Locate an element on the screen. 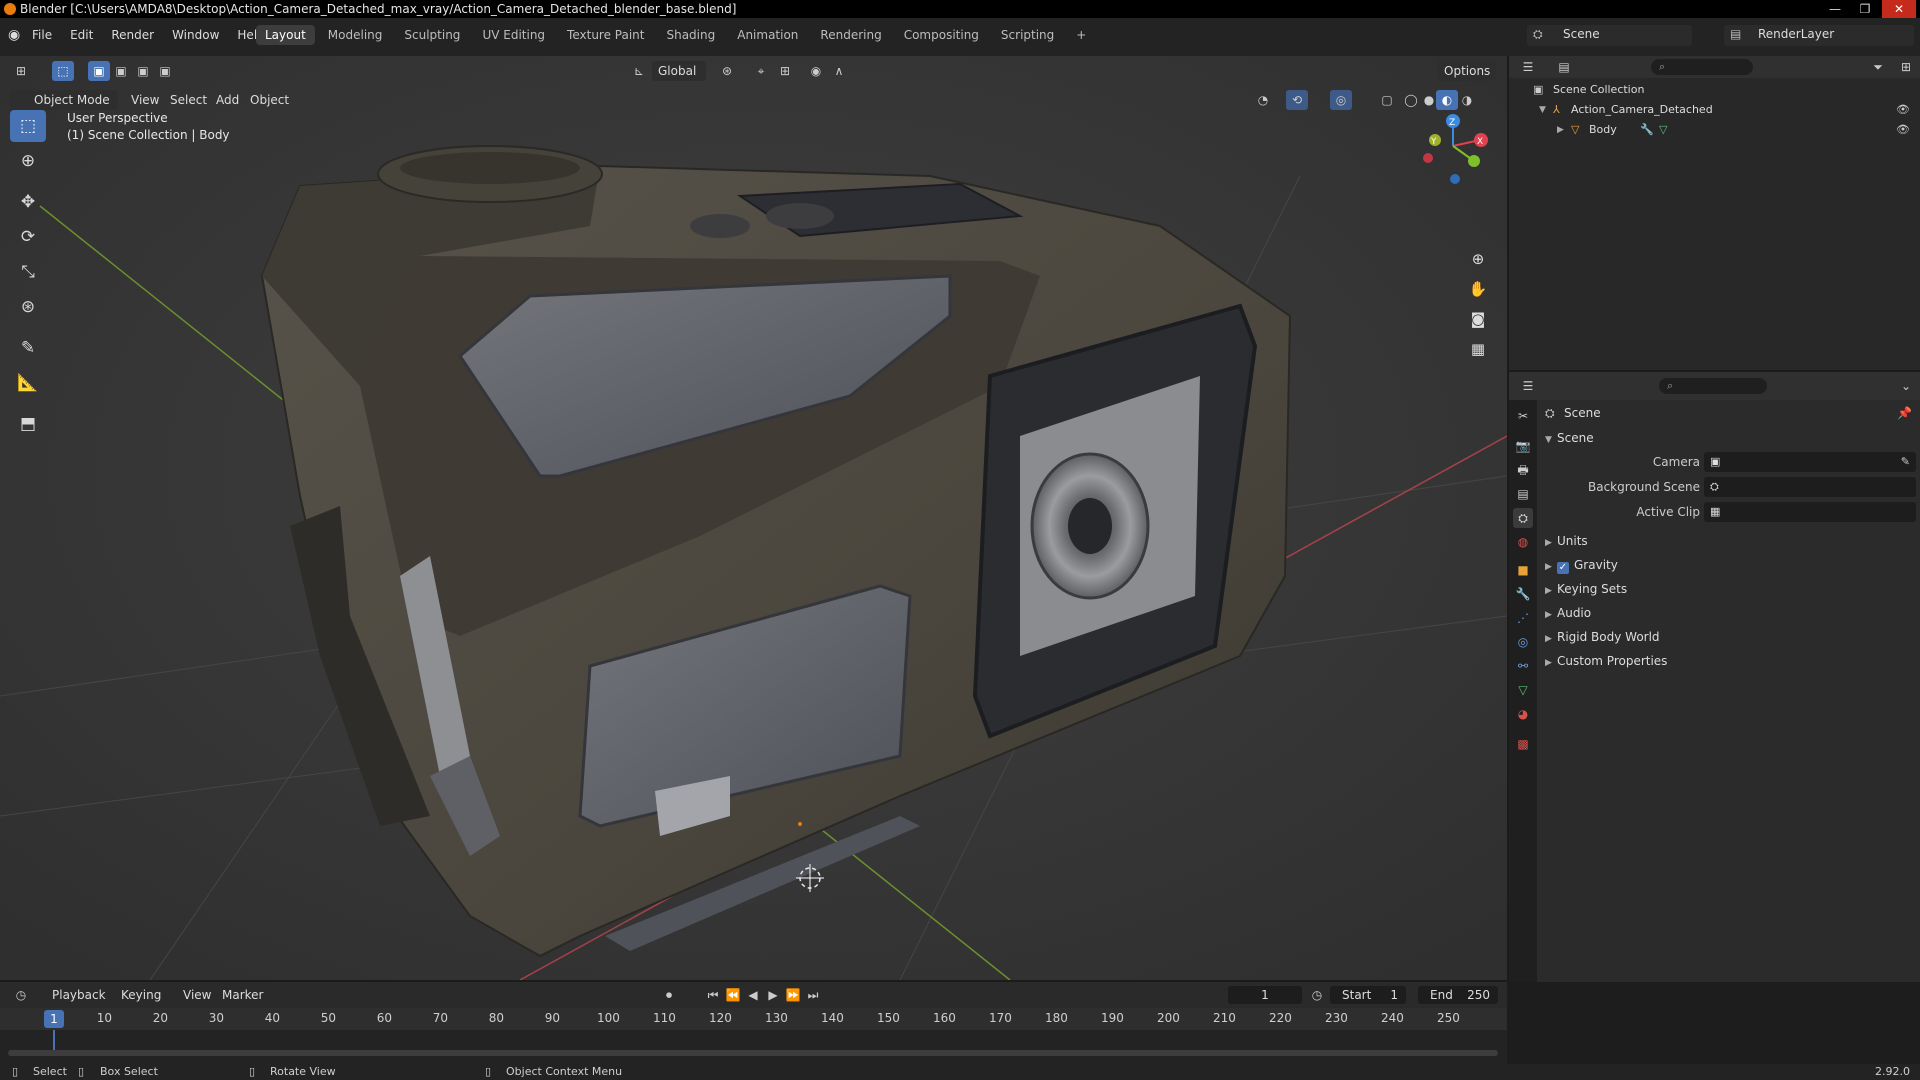  menu-select: Select is located at coordinates (188, 100).